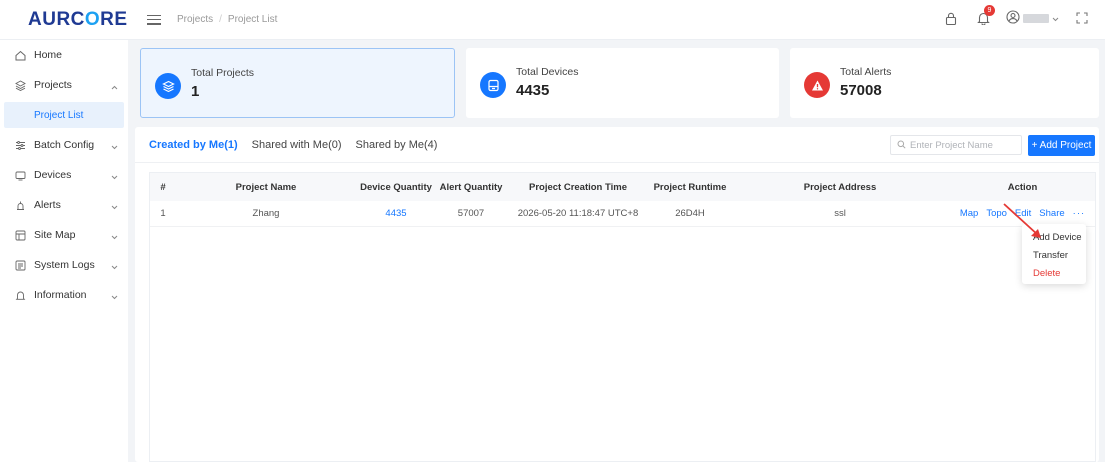 The height and width of the screenshot is (462, 1105). I want to click on monitor-icon, so click(20, 175).